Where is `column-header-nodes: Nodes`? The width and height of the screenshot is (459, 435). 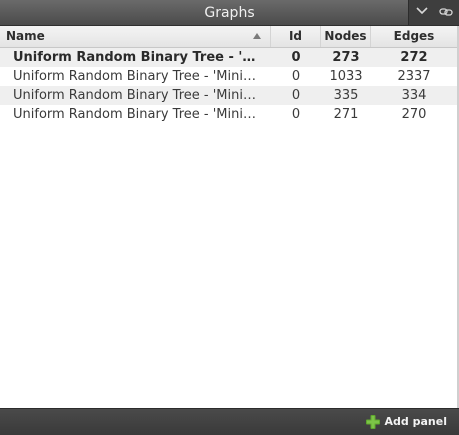
column-header-nodes: Nodes is located at coordinates (346, 36).